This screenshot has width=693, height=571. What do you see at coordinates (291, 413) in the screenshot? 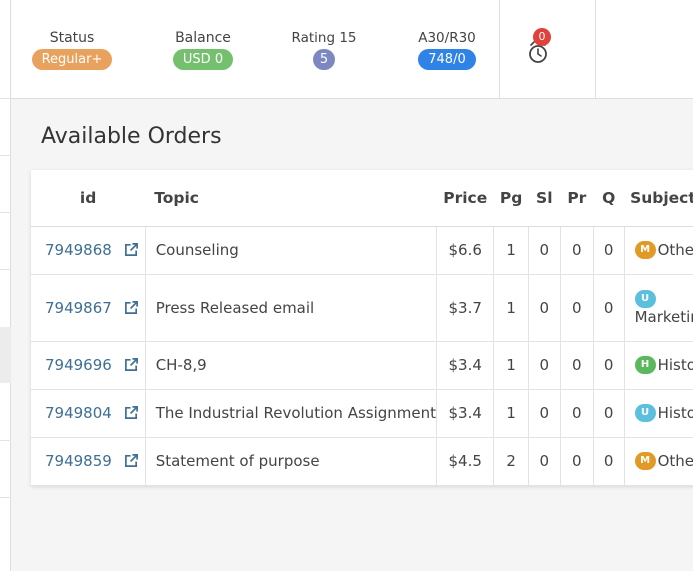
I see `topic-cell: The Industrial Revolution Assignment` at bounding box center [291, 413].